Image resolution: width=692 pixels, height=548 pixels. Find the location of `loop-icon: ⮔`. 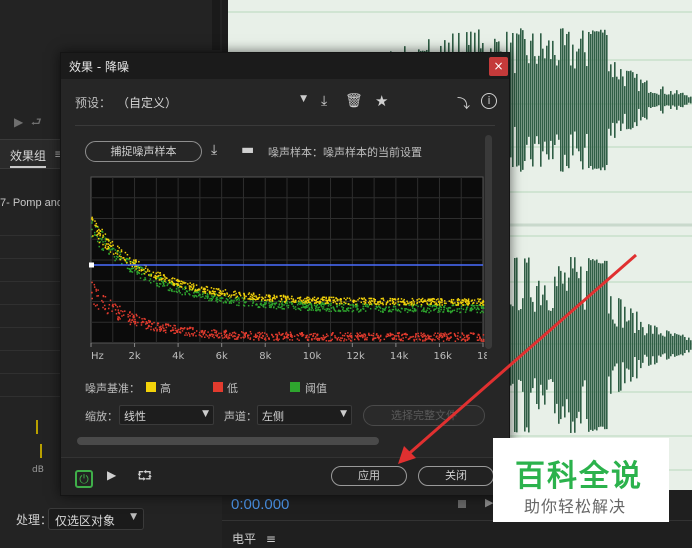

loop-icon: ⮔ is located at coordinates (144, 478).